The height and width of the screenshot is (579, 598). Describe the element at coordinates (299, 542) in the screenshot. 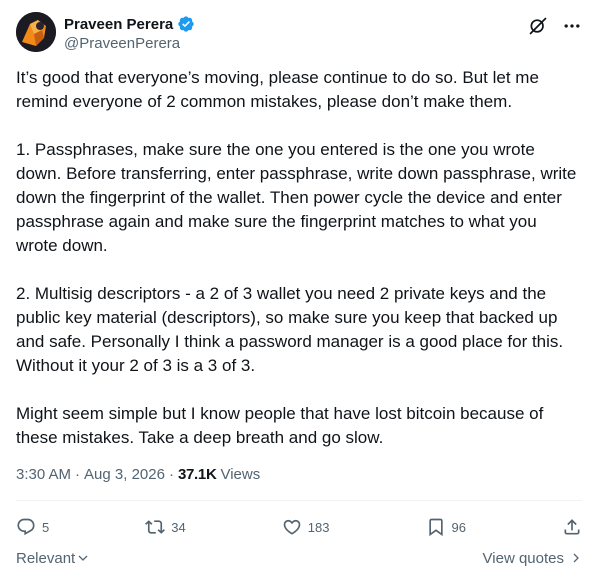

I see `divider-spacer` at that location.